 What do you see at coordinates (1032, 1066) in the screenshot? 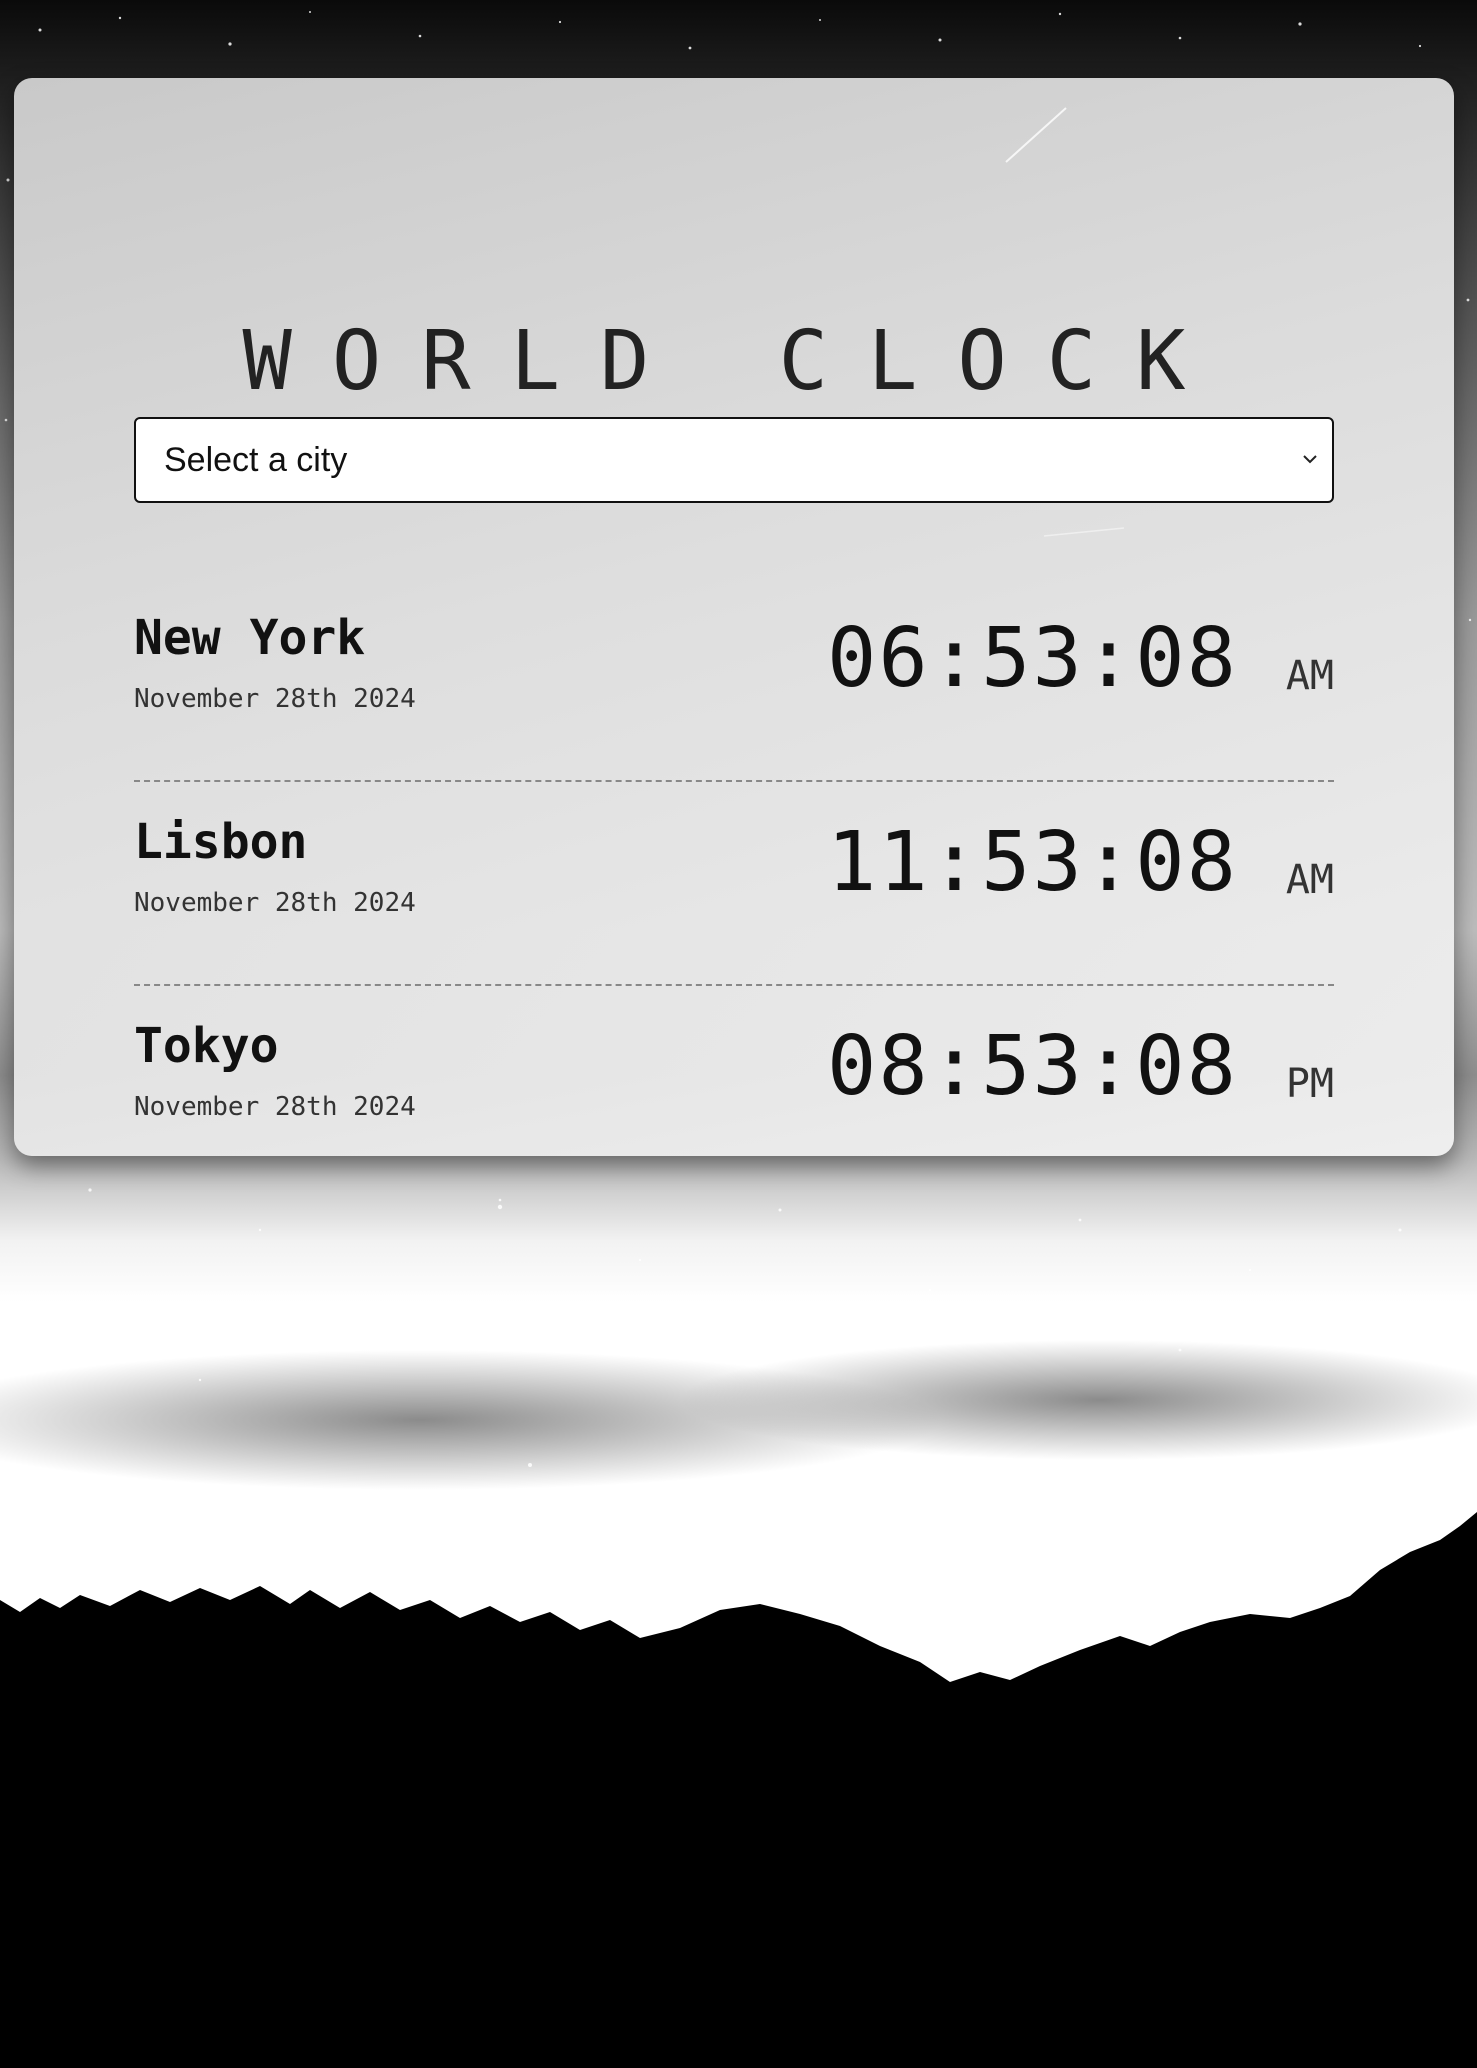
I see `city-time: 08:53:08` at bounding box center [1032, 1066].